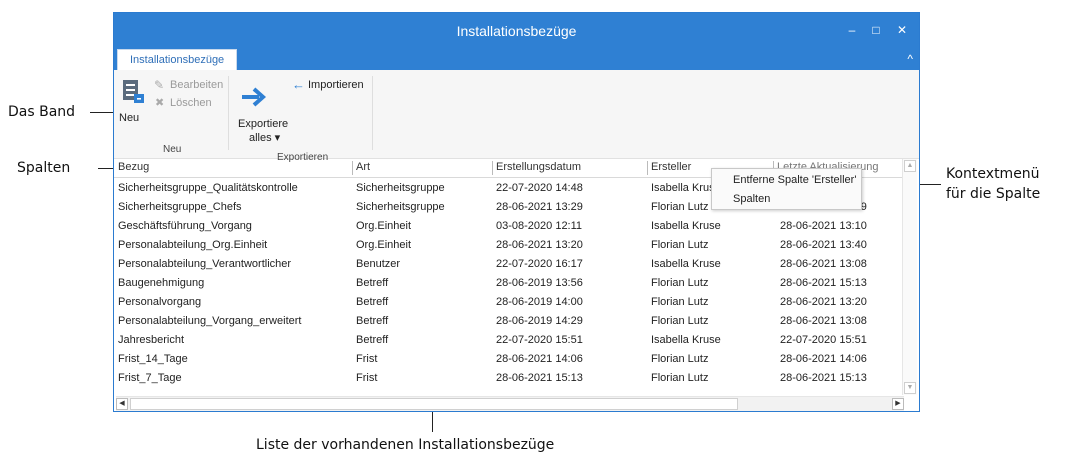  I want to click on cell-last-updated: 28-06-2021 14:06, so click(823, 359).